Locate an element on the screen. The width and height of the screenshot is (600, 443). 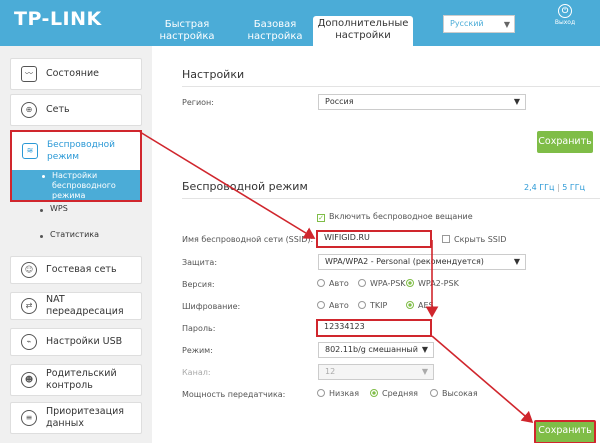
logout-icon: ⏻ is located at coordinates (565, 11).